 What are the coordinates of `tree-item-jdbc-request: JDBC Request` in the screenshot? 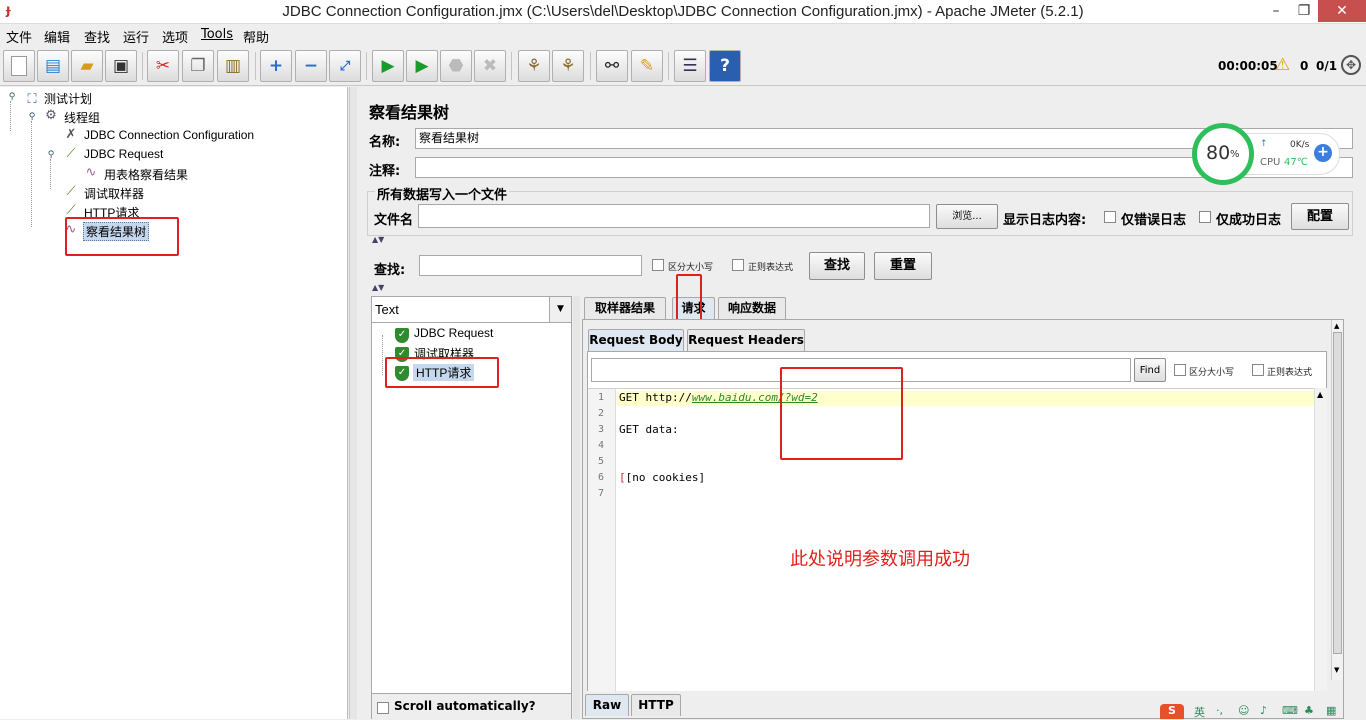 It's located at (123, 154).